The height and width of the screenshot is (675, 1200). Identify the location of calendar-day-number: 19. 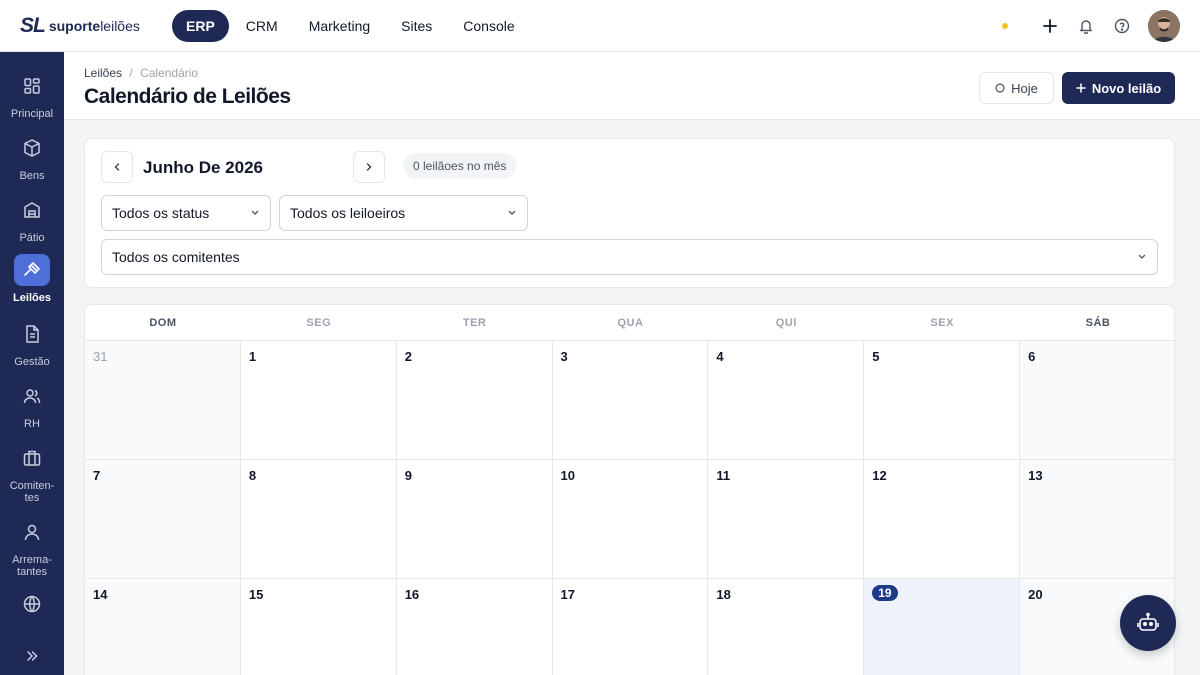
(885, 593).